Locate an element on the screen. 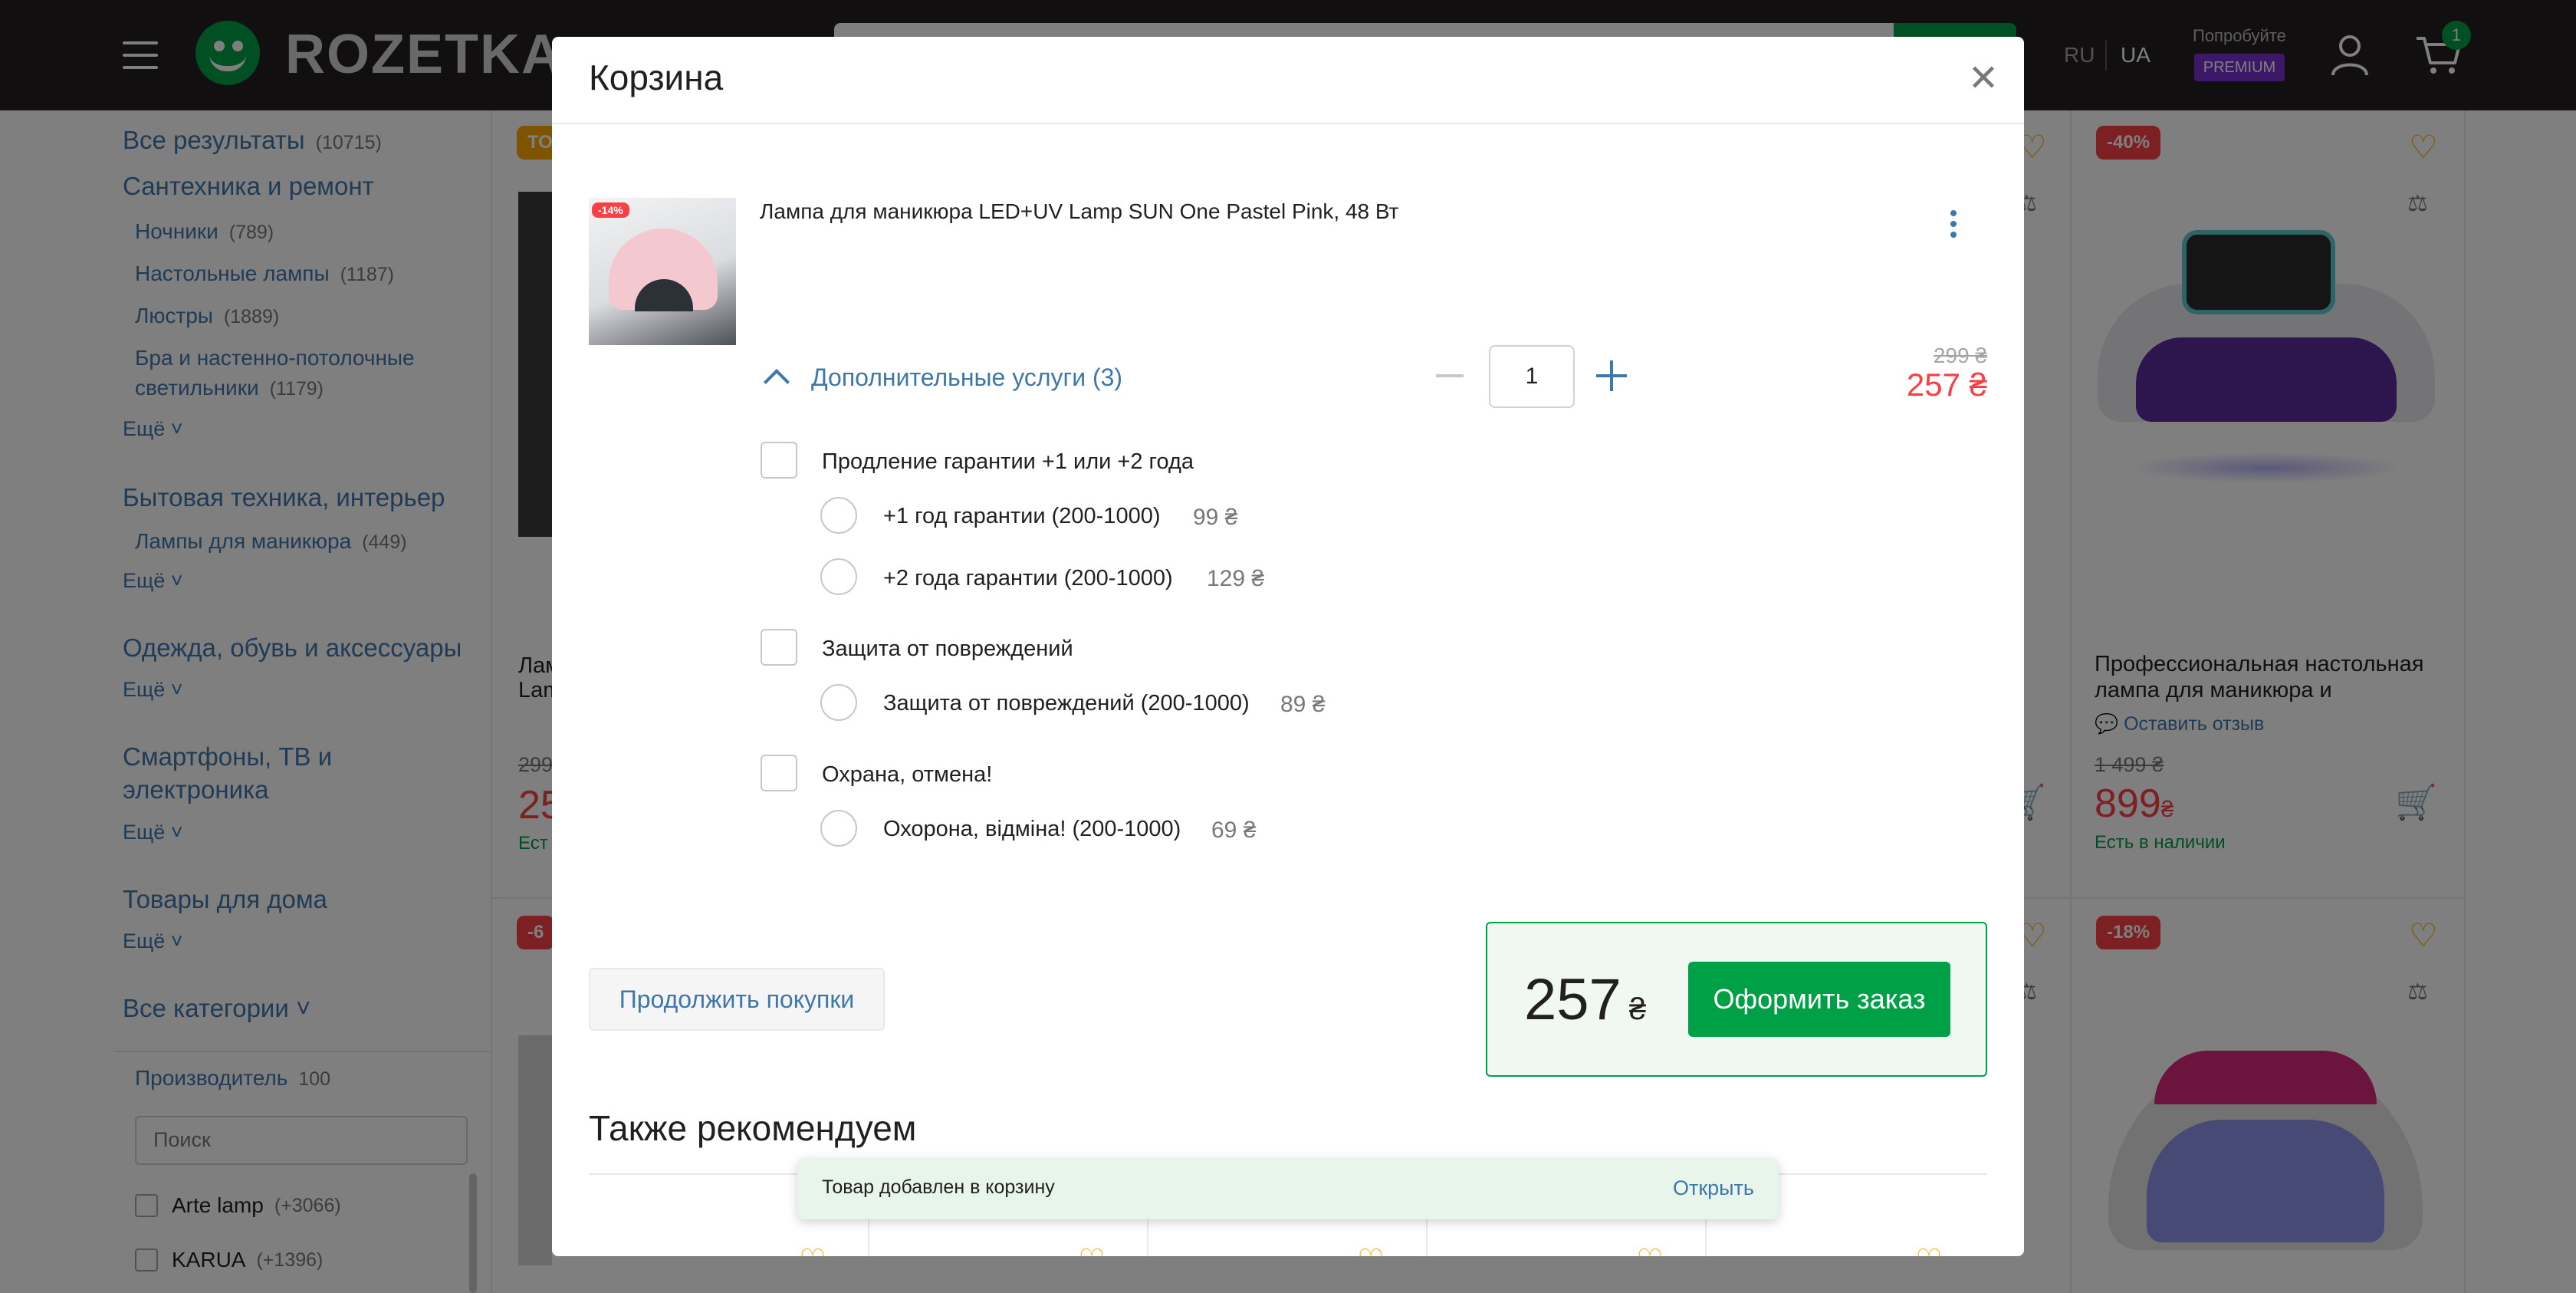  service-label: Продление гарантии +1 или +2 года is located at coordinates (1008, 462).